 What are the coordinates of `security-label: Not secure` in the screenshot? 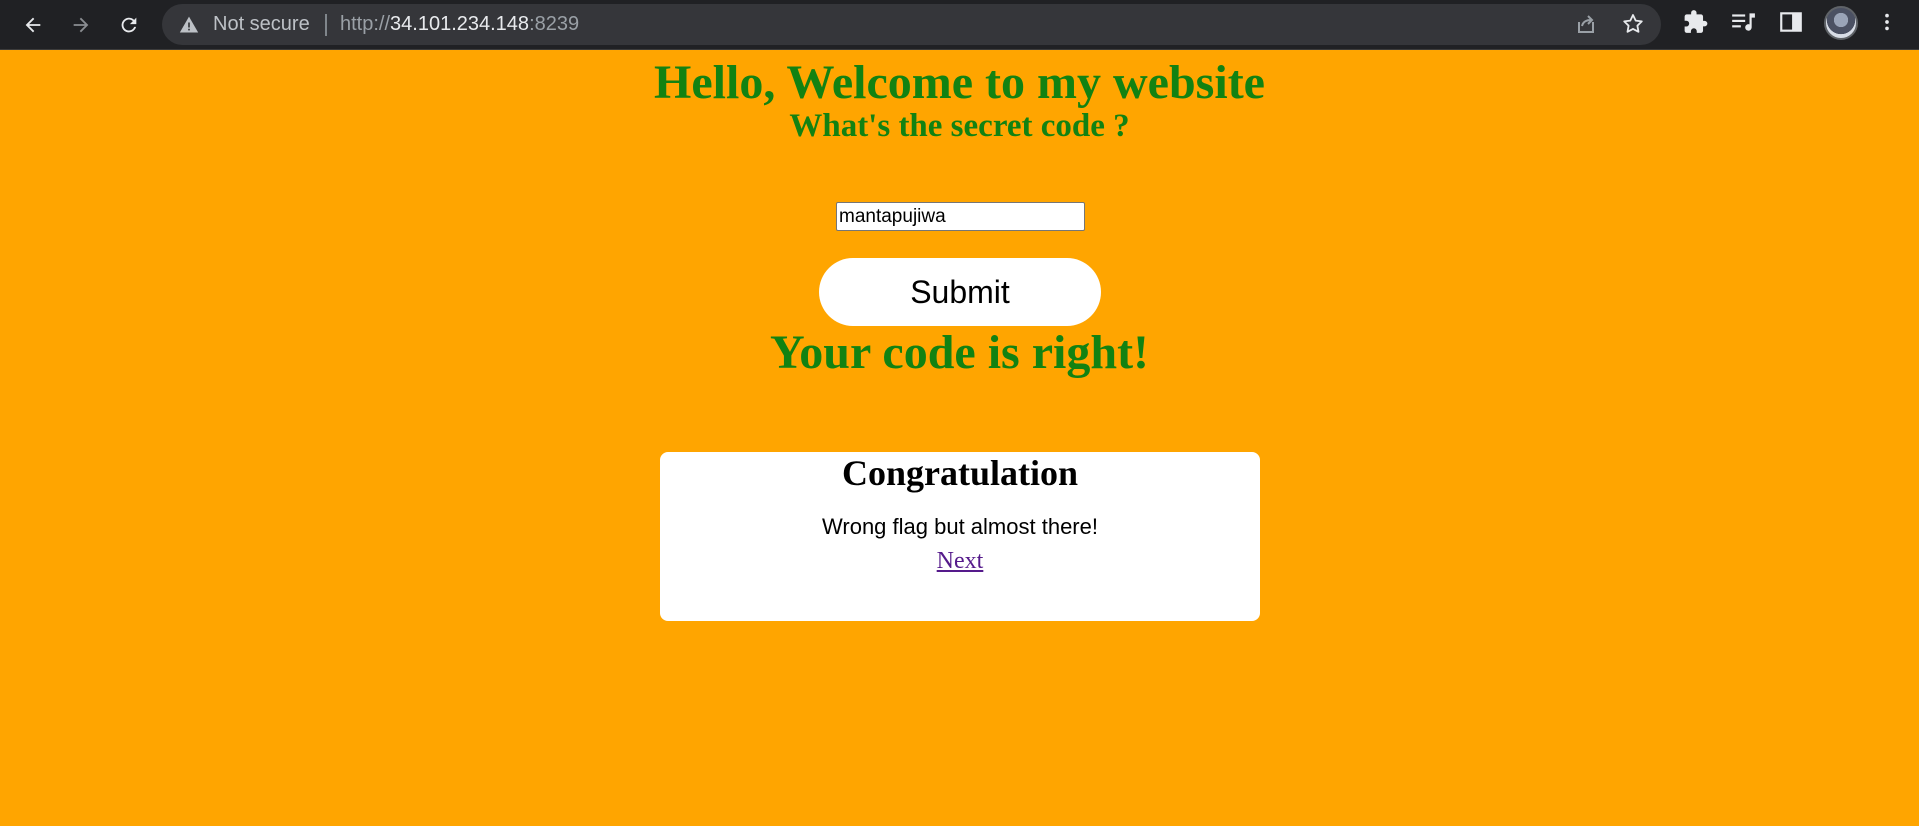 It's located at (261, 24).